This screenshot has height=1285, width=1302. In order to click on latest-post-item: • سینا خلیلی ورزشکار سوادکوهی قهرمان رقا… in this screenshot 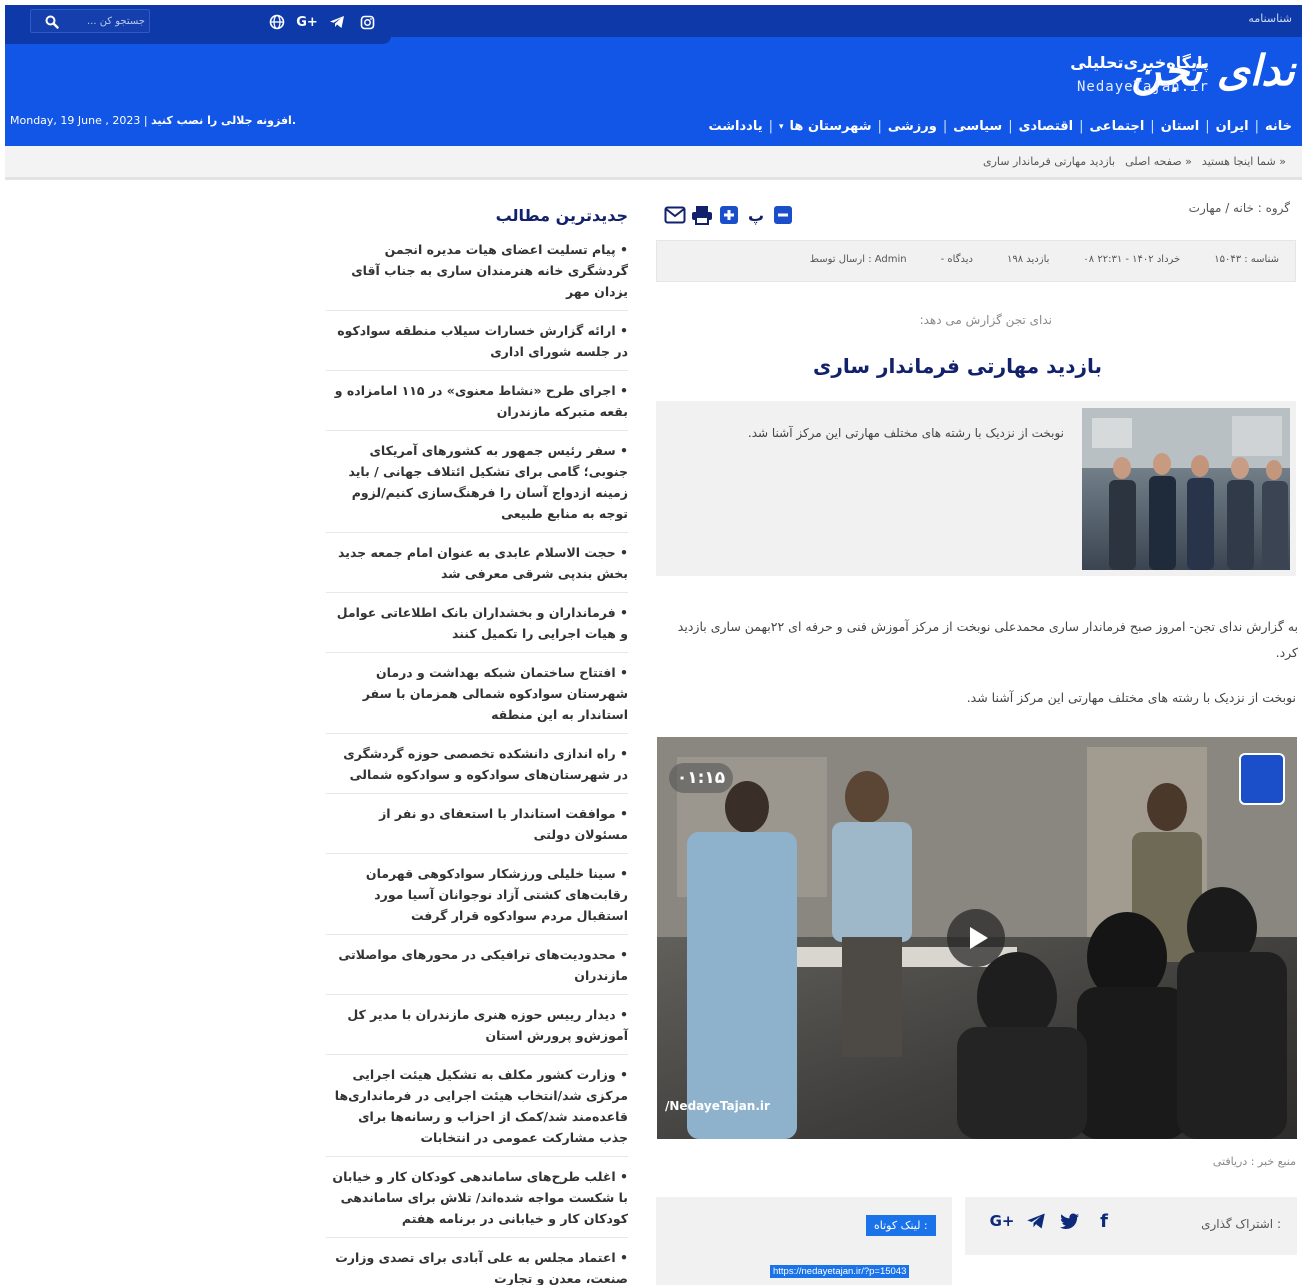, I will do `click(477, 897)`.